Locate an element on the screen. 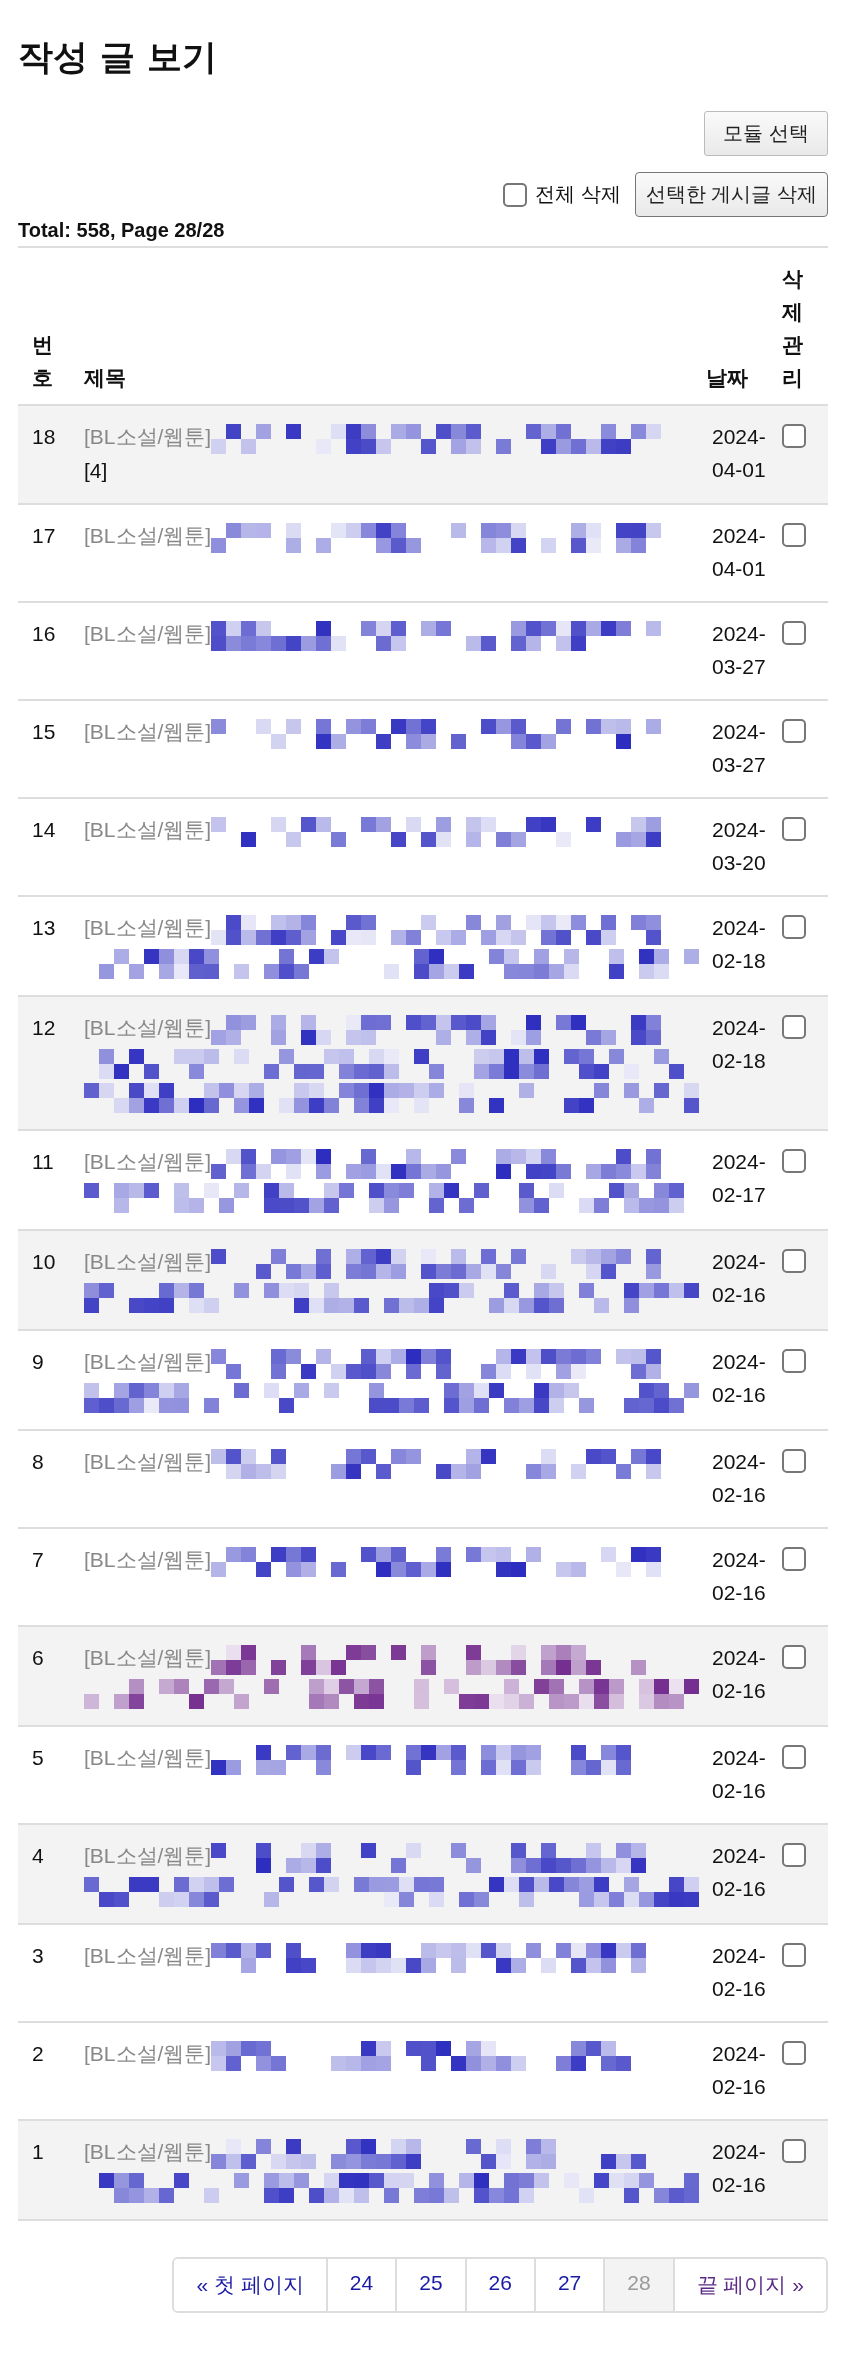 This screenshot has height=2376, width=846. total-summary: Total: 558, Page 28/28 is located at coordinates (121, 230).